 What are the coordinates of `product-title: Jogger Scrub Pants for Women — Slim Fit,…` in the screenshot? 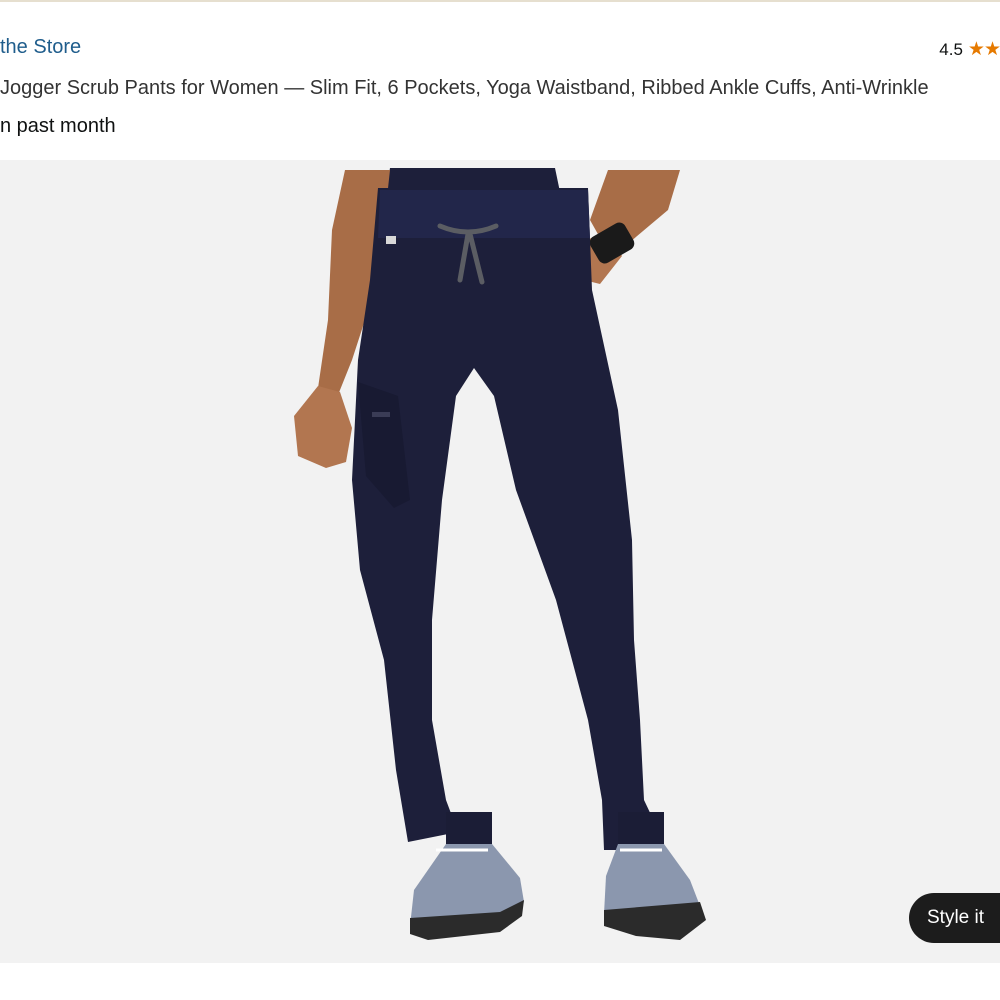 It's located at (464, 88).